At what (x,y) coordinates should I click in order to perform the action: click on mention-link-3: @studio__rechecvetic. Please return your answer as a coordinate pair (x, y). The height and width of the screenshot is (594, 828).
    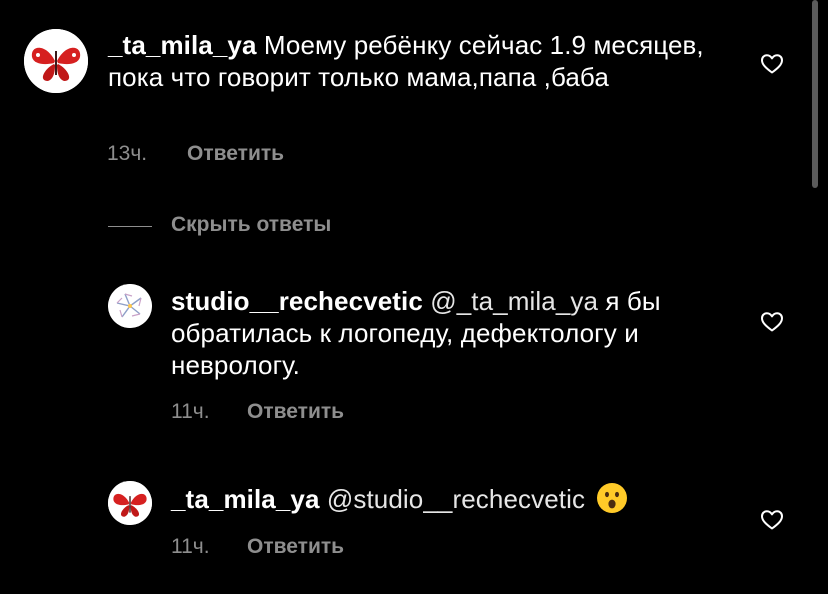
    Looking at the image, I should click on (453, 499).